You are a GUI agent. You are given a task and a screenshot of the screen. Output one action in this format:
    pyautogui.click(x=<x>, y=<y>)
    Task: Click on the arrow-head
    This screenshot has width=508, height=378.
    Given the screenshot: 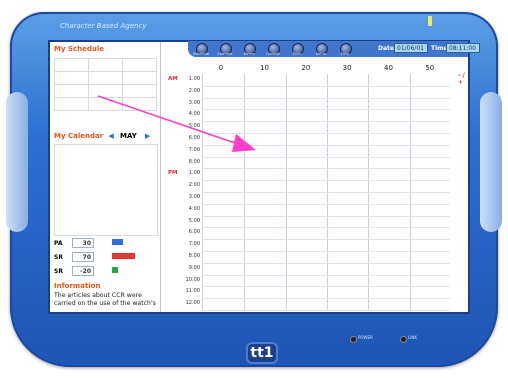 What is the action you would take?
    pyautogui.click(x=244, y=143)
    